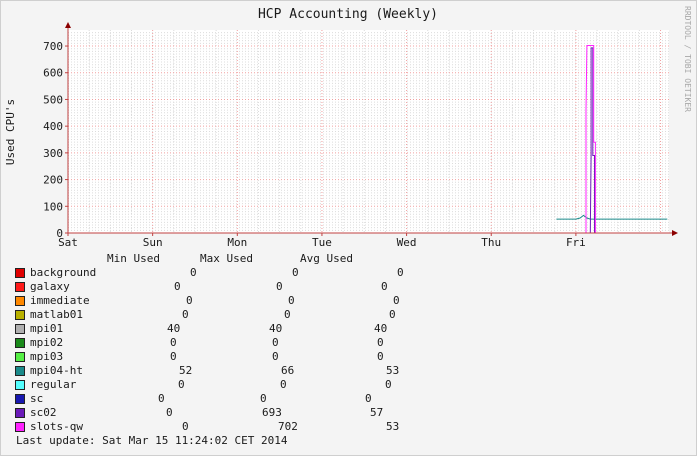 The width and height of the screenshot is (697, 456). Describe the element at coordinates (407, 242) in the screenshot. I see `x-tick-label: Wed` at that location.